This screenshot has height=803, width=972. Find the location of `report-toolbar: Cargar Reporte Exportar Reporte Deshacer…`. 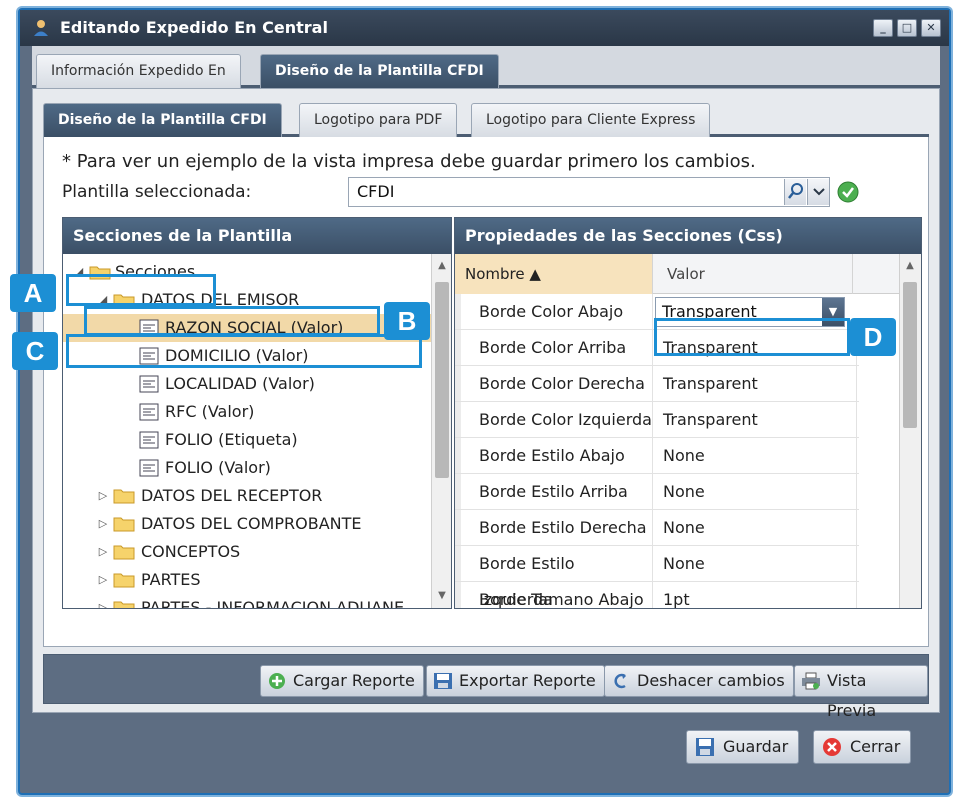

report-toolbar: Cargar Reporte Exportar Reporte Deshacer… is located at coordinates (486, 687).